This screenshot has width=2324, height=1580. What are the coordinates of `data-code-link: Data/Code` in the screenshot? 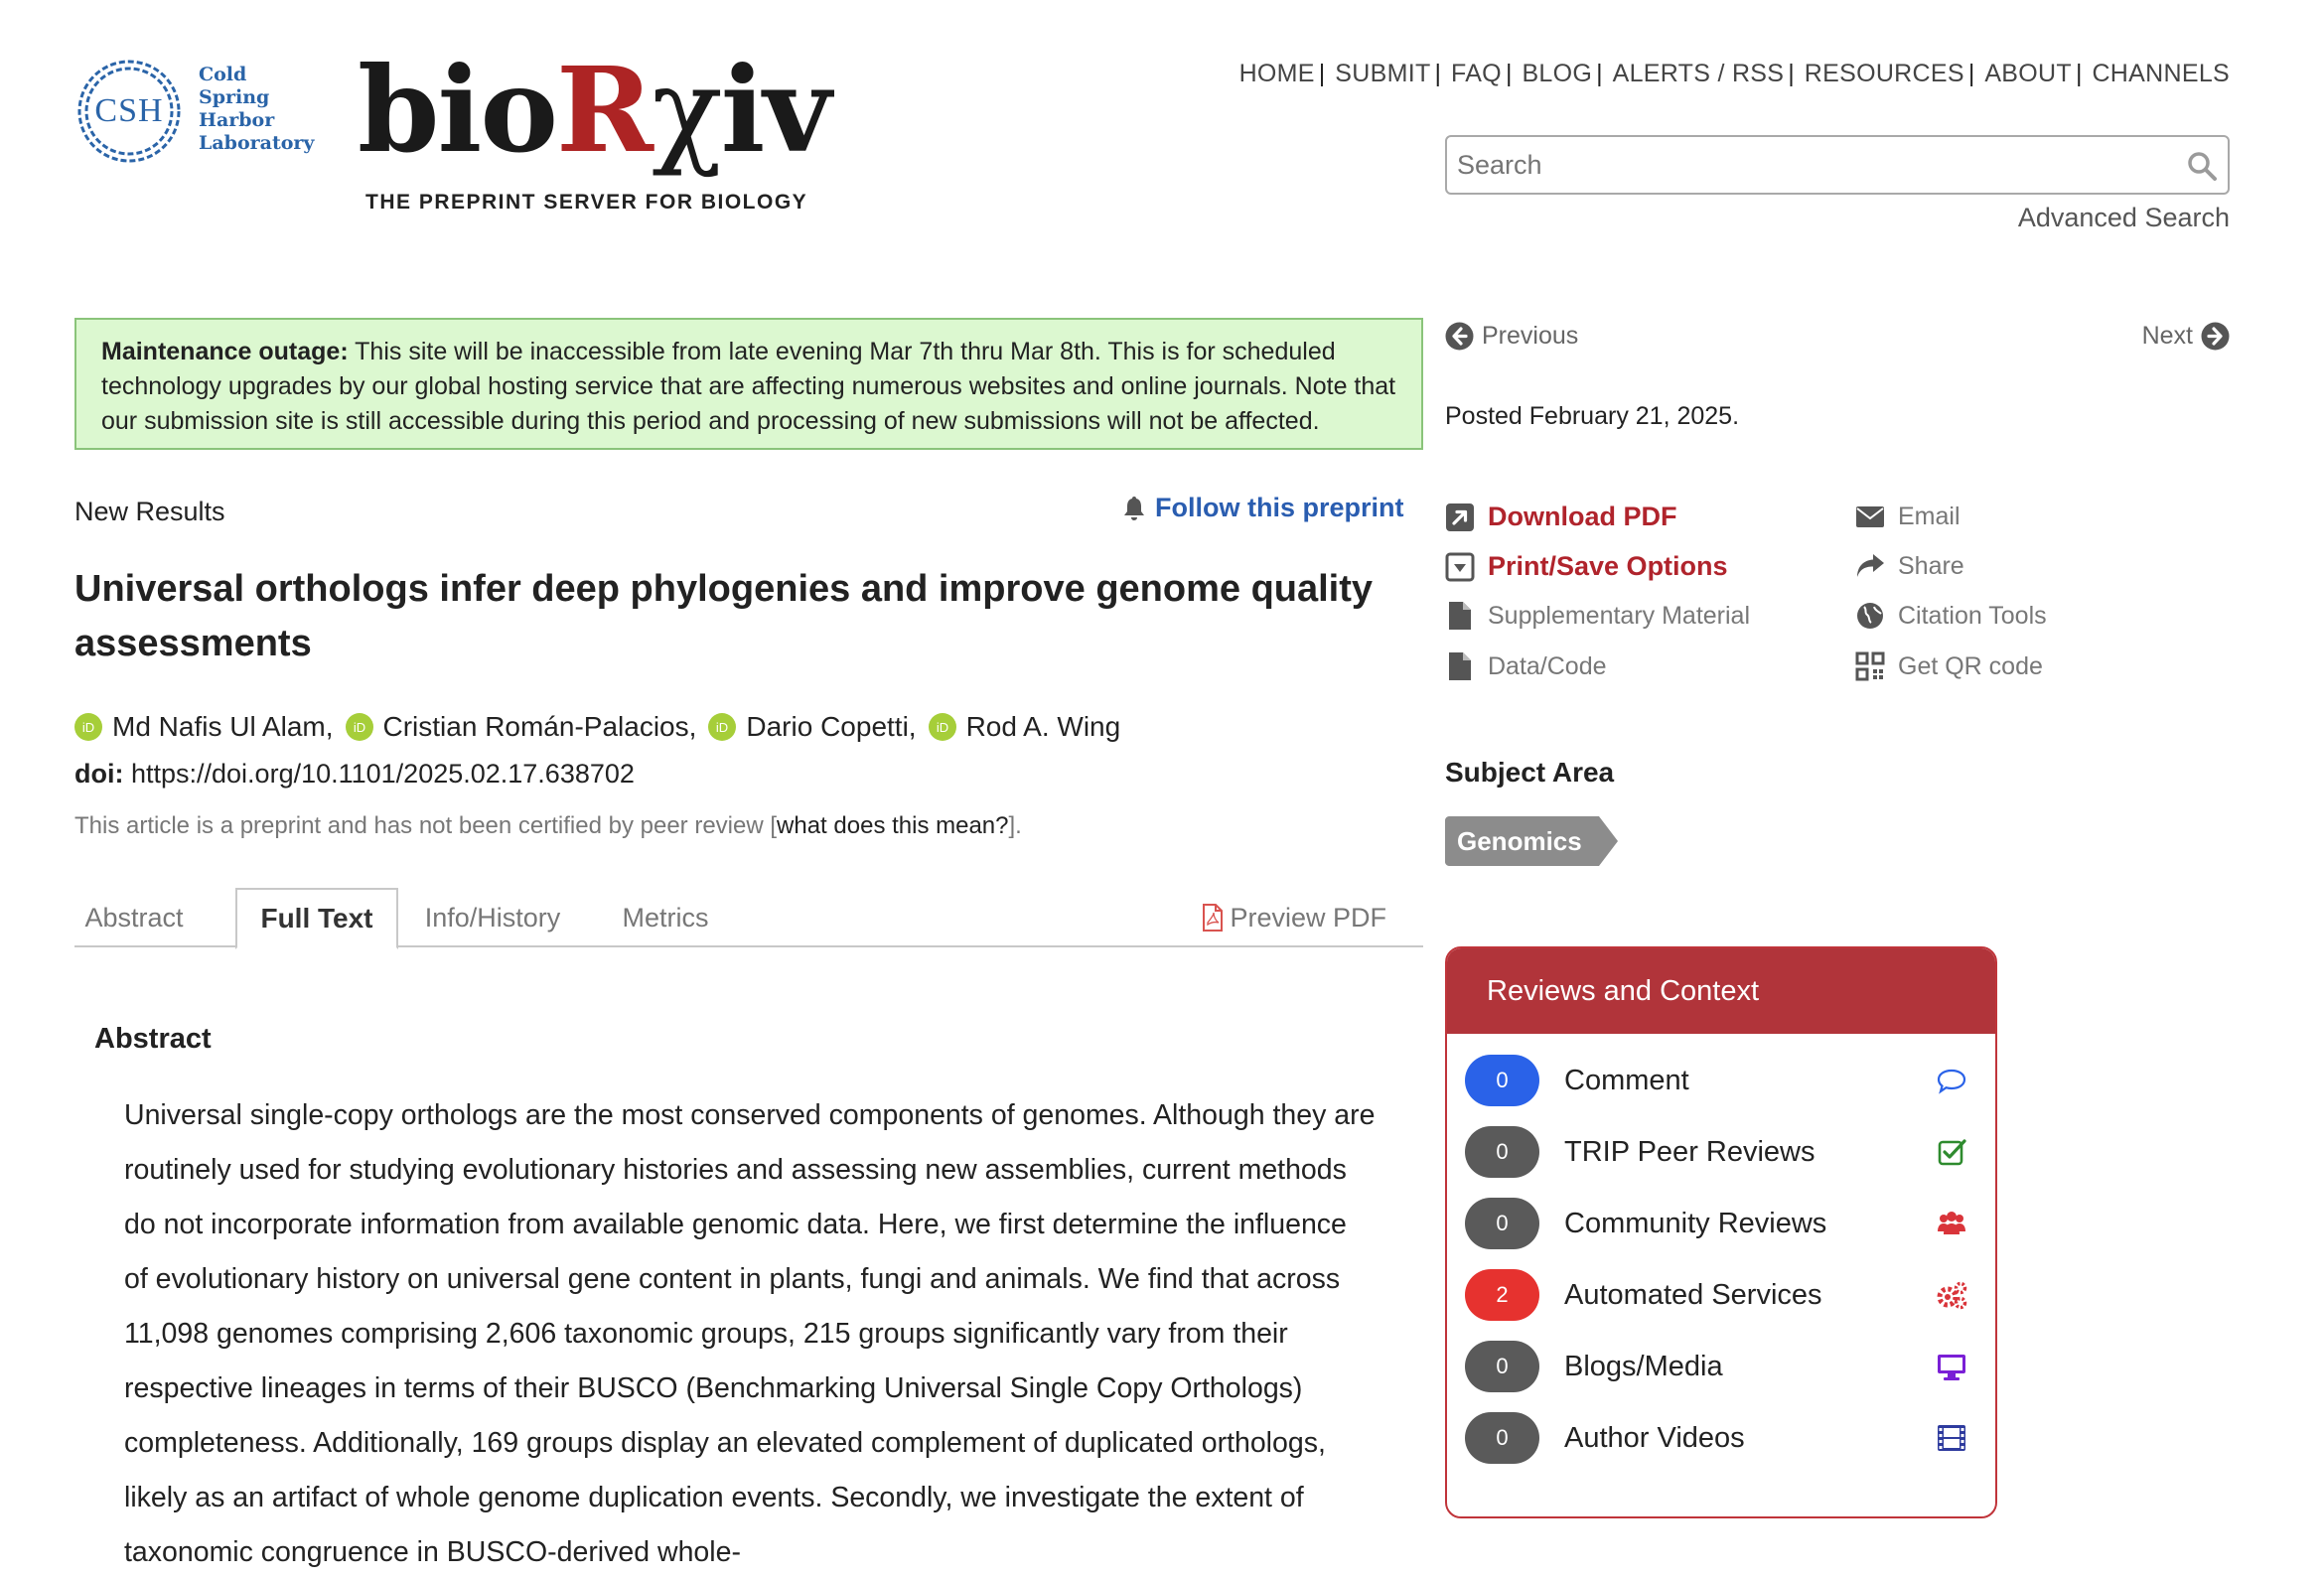 It's located at (1526, 666).